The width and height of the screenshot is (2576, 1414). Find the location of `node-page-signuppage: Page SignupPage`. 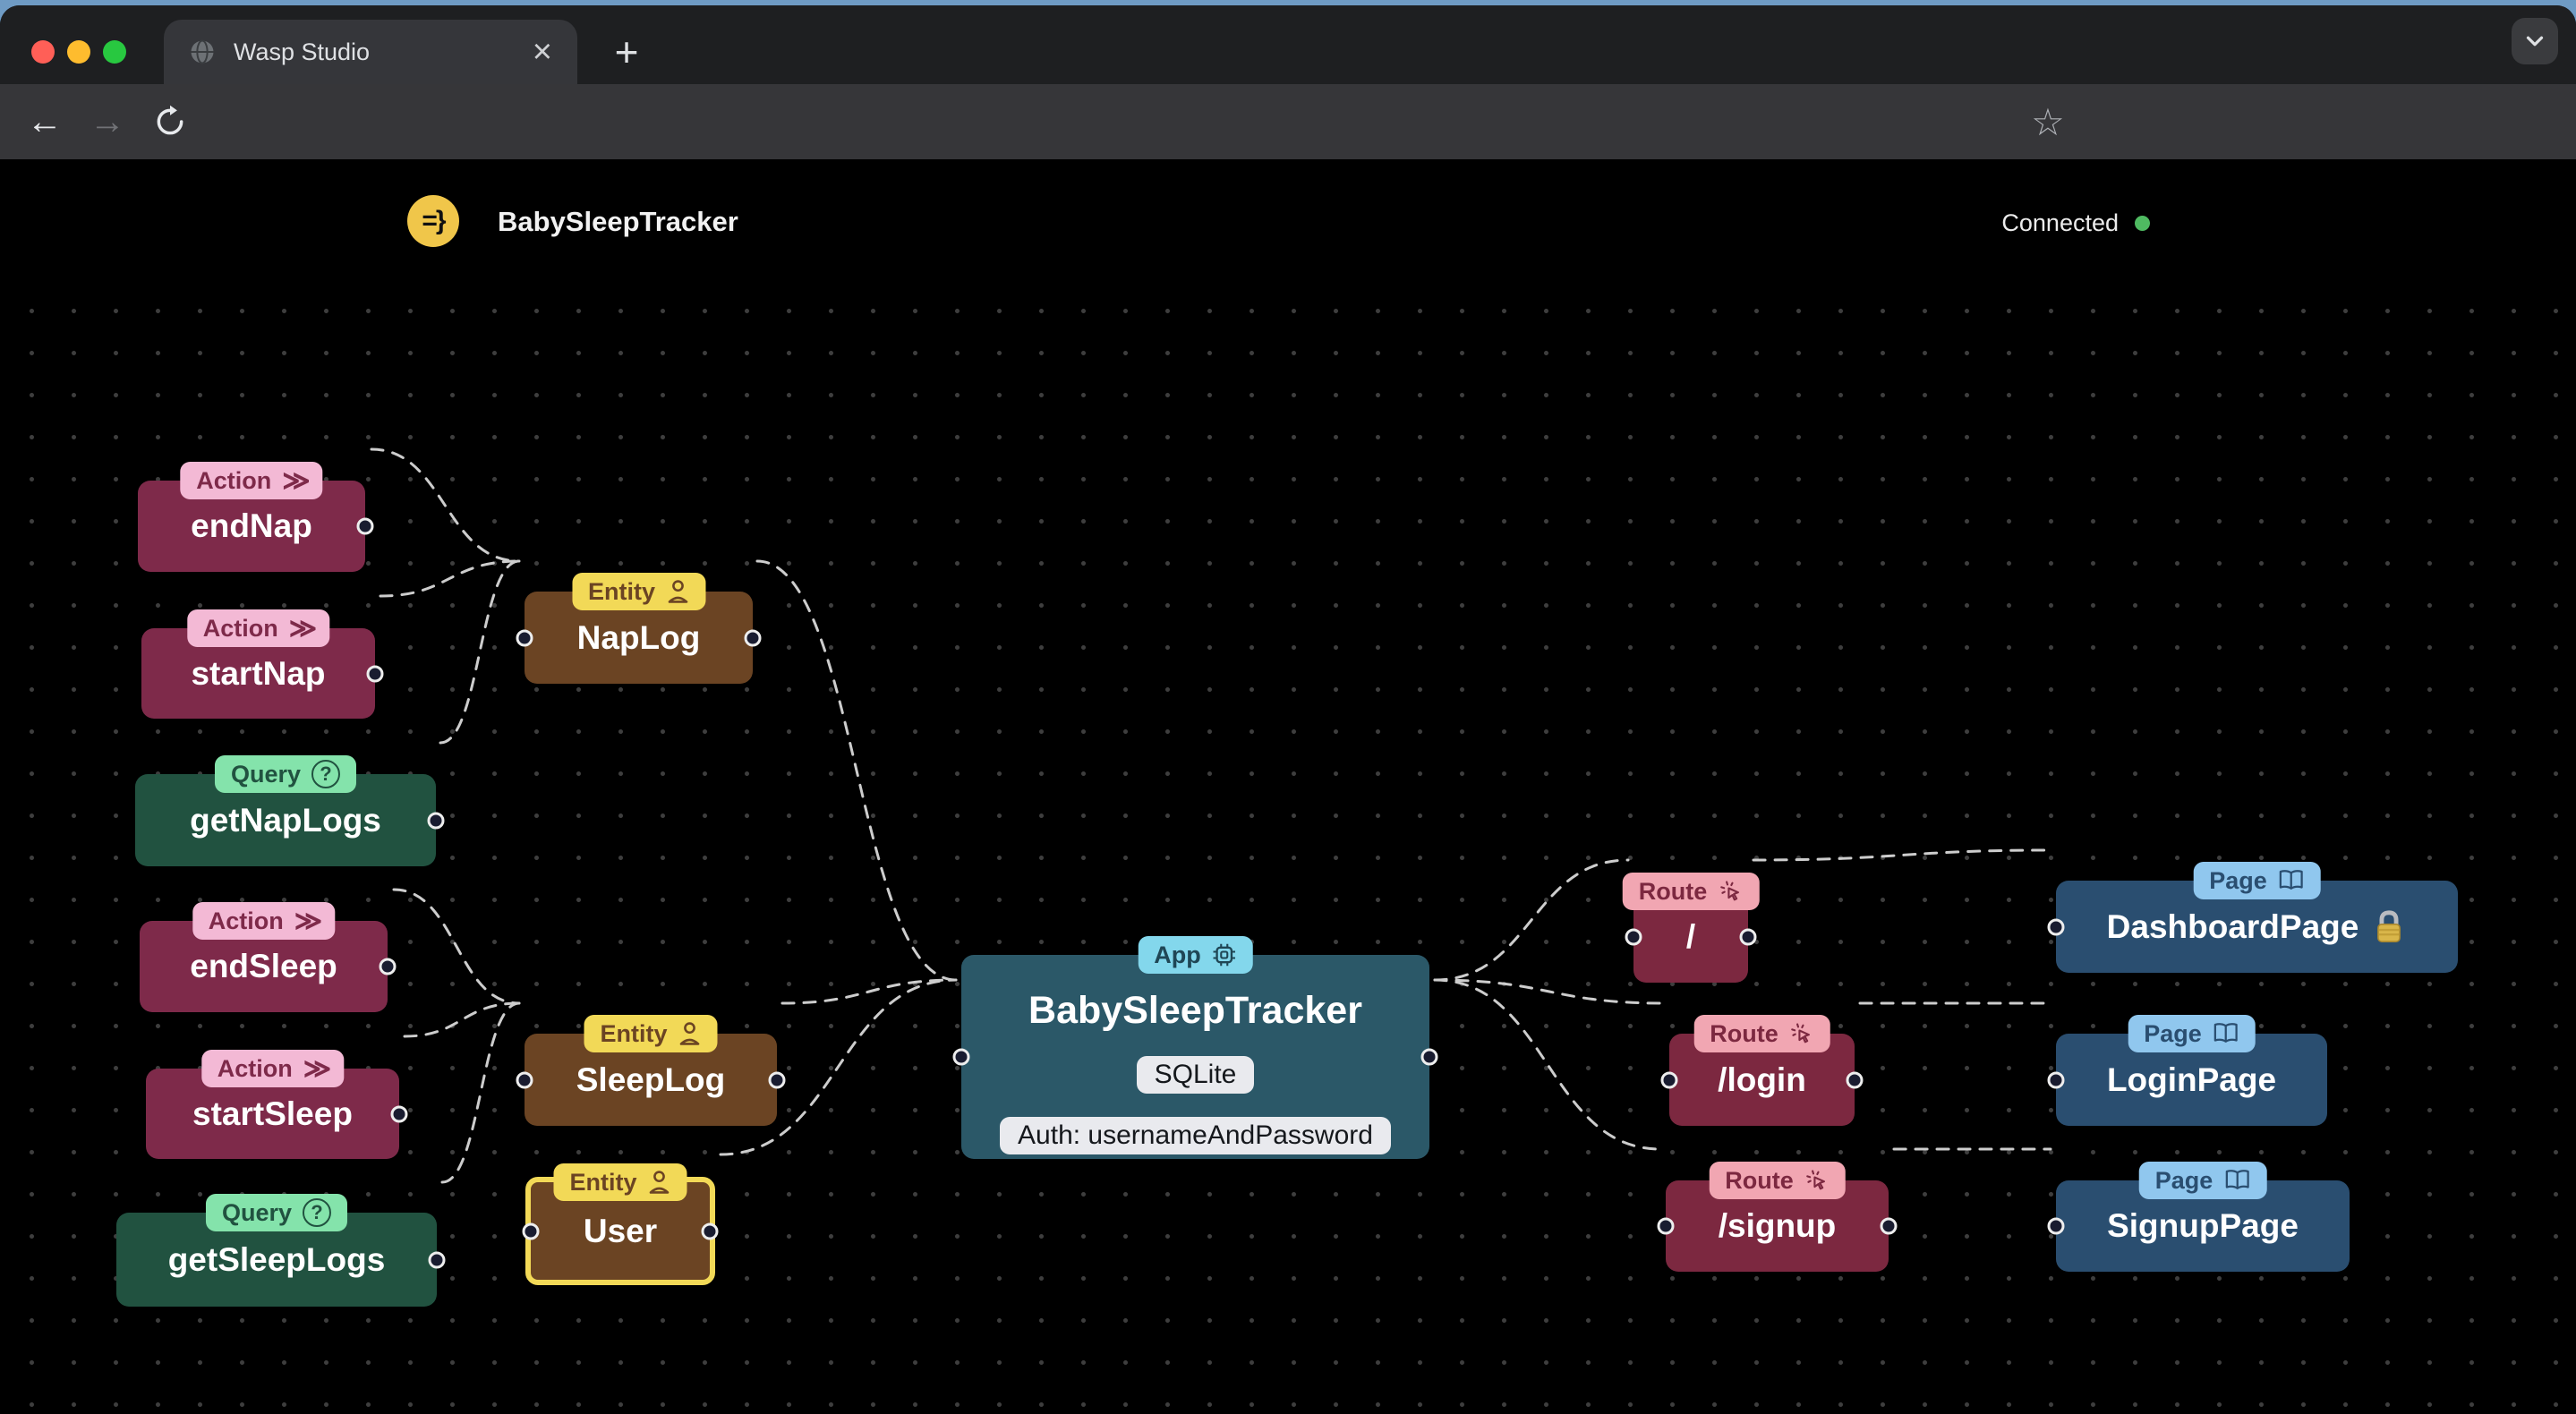

node-page-signuppage: Page SignupPage is located at coordinates (2198, 1217).